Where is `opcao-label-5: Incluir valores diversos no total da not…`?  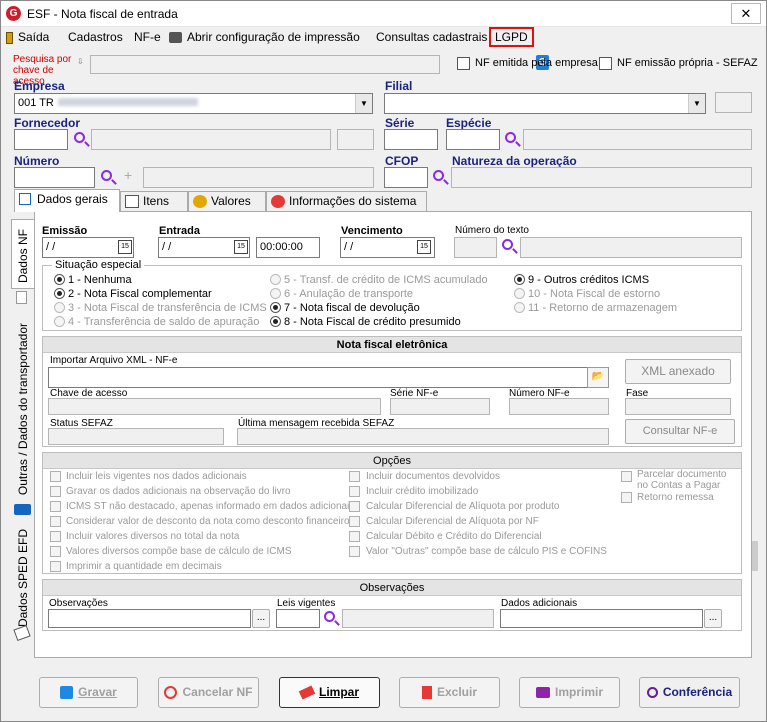 opcao-label-5: Incluir valores diversos no total da not… is located at coordinates (153, 536).